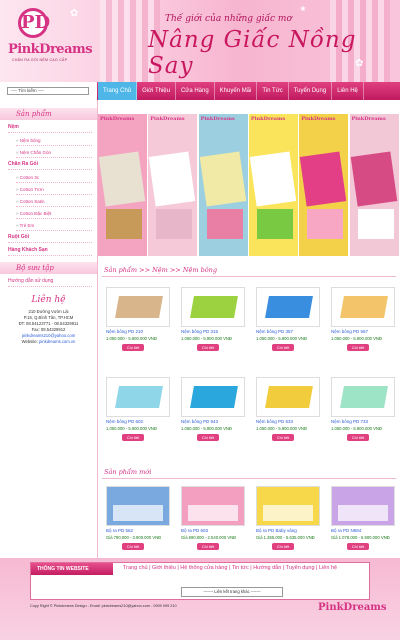 This screenshot has height=640, width=400. Describe the element at coordinates (291, 331) in the screenshot. I see `product-name: Nệm bông PD 357` at that location.